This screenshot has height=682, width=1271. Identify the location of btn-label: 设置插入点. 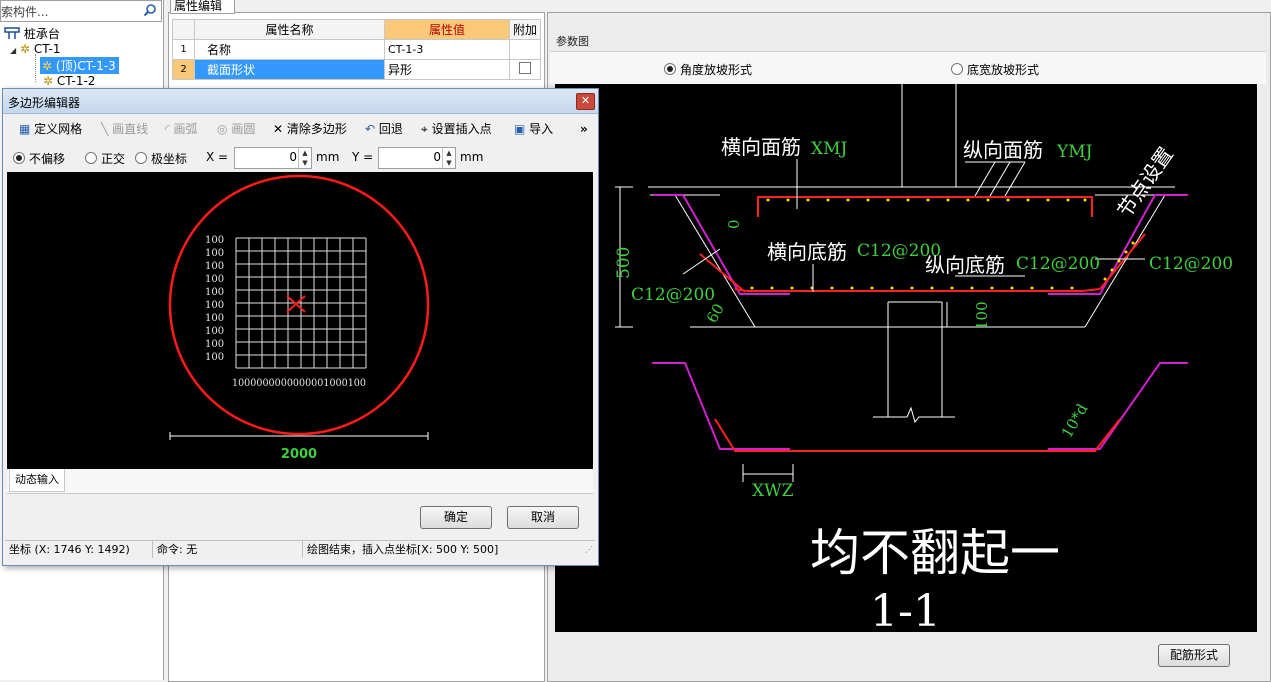
(461, 129).